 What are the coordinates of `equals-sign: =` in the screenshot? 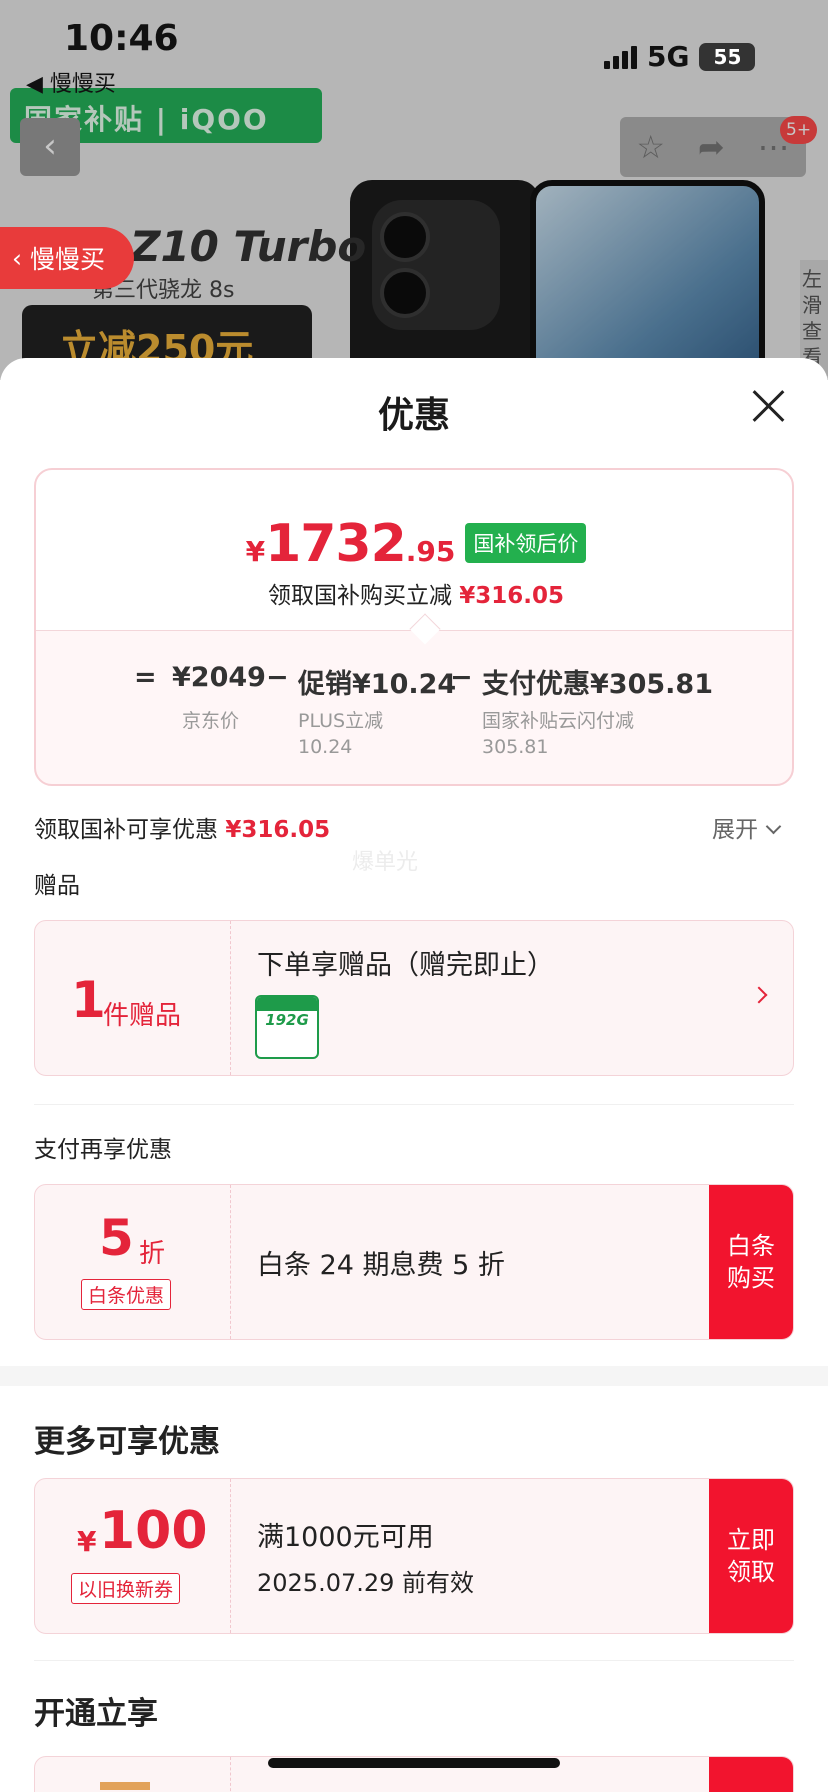 It's located at (145, 677).